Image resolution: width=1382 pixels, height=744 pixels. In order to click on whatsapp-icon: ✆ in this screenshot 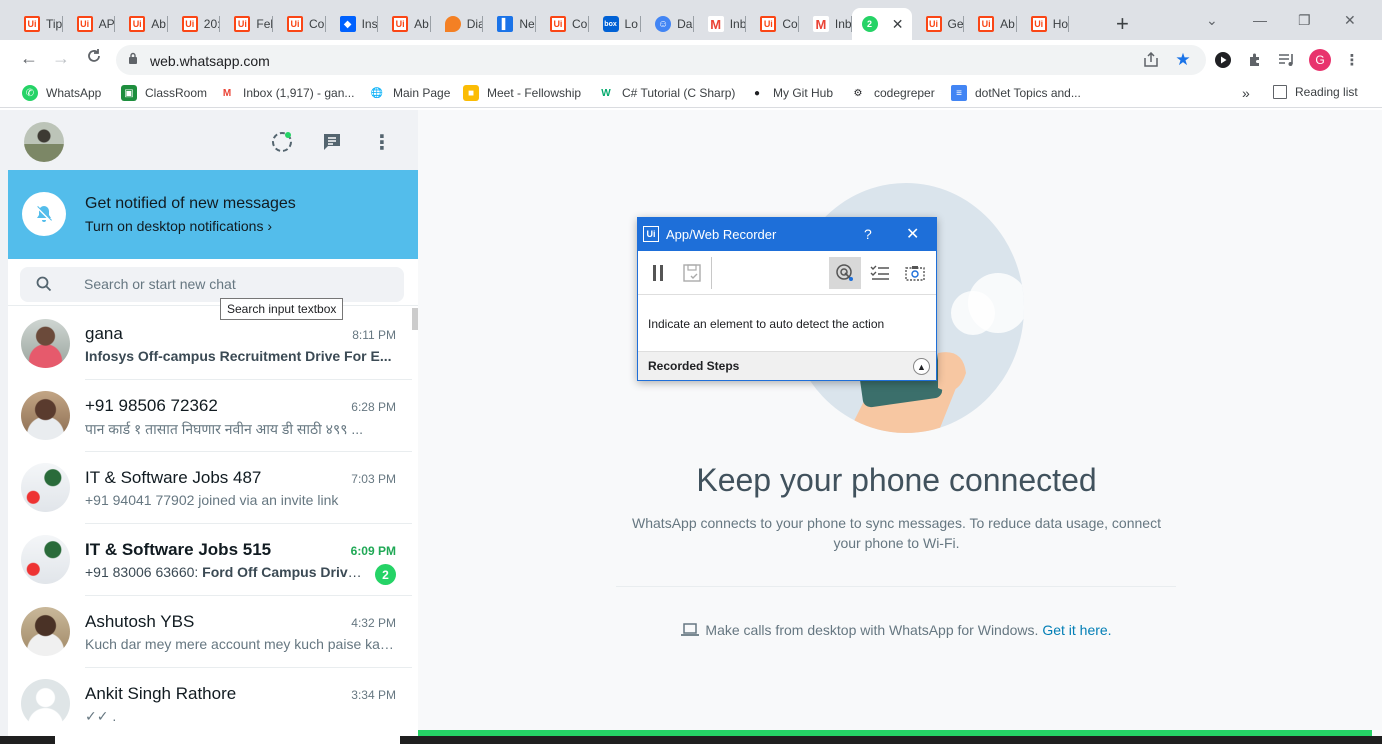, I will do `click(30, 93)`.